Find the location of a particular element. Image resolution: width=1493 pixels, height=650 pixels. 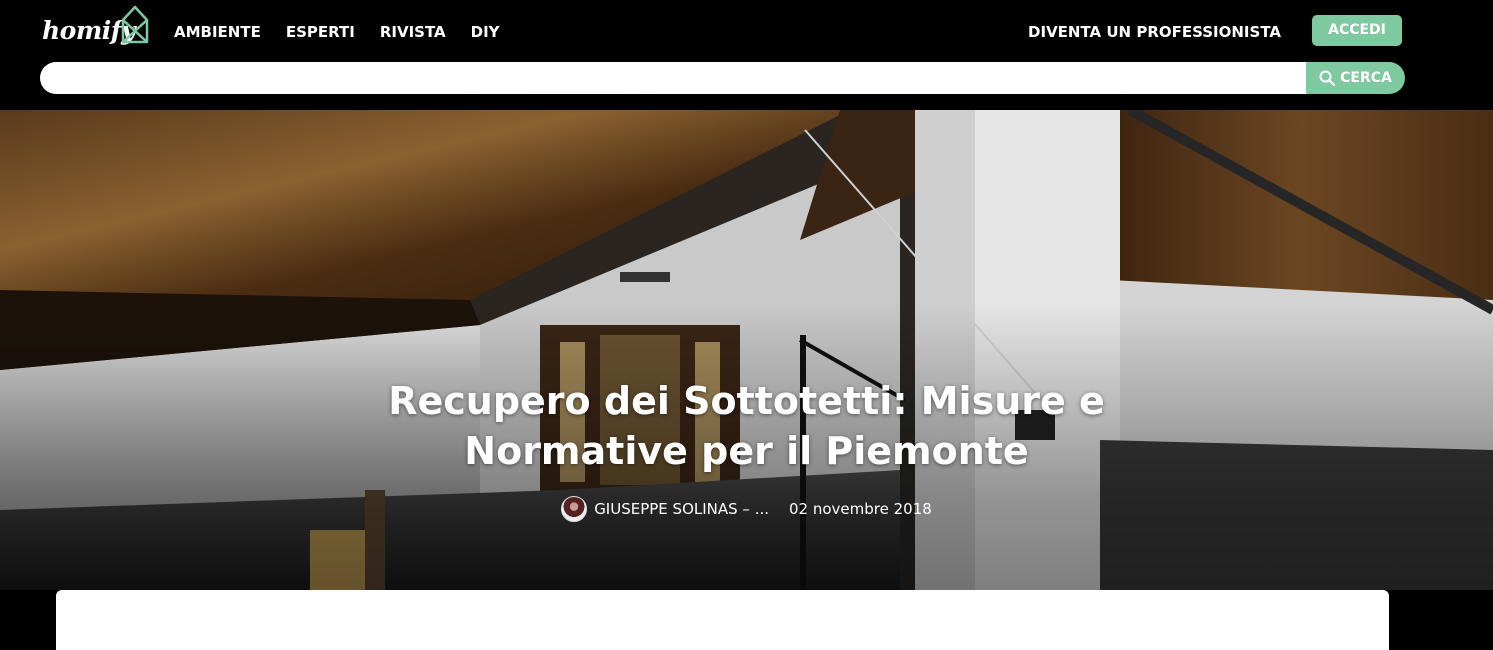

search-input is located at coordinates (673, 78).